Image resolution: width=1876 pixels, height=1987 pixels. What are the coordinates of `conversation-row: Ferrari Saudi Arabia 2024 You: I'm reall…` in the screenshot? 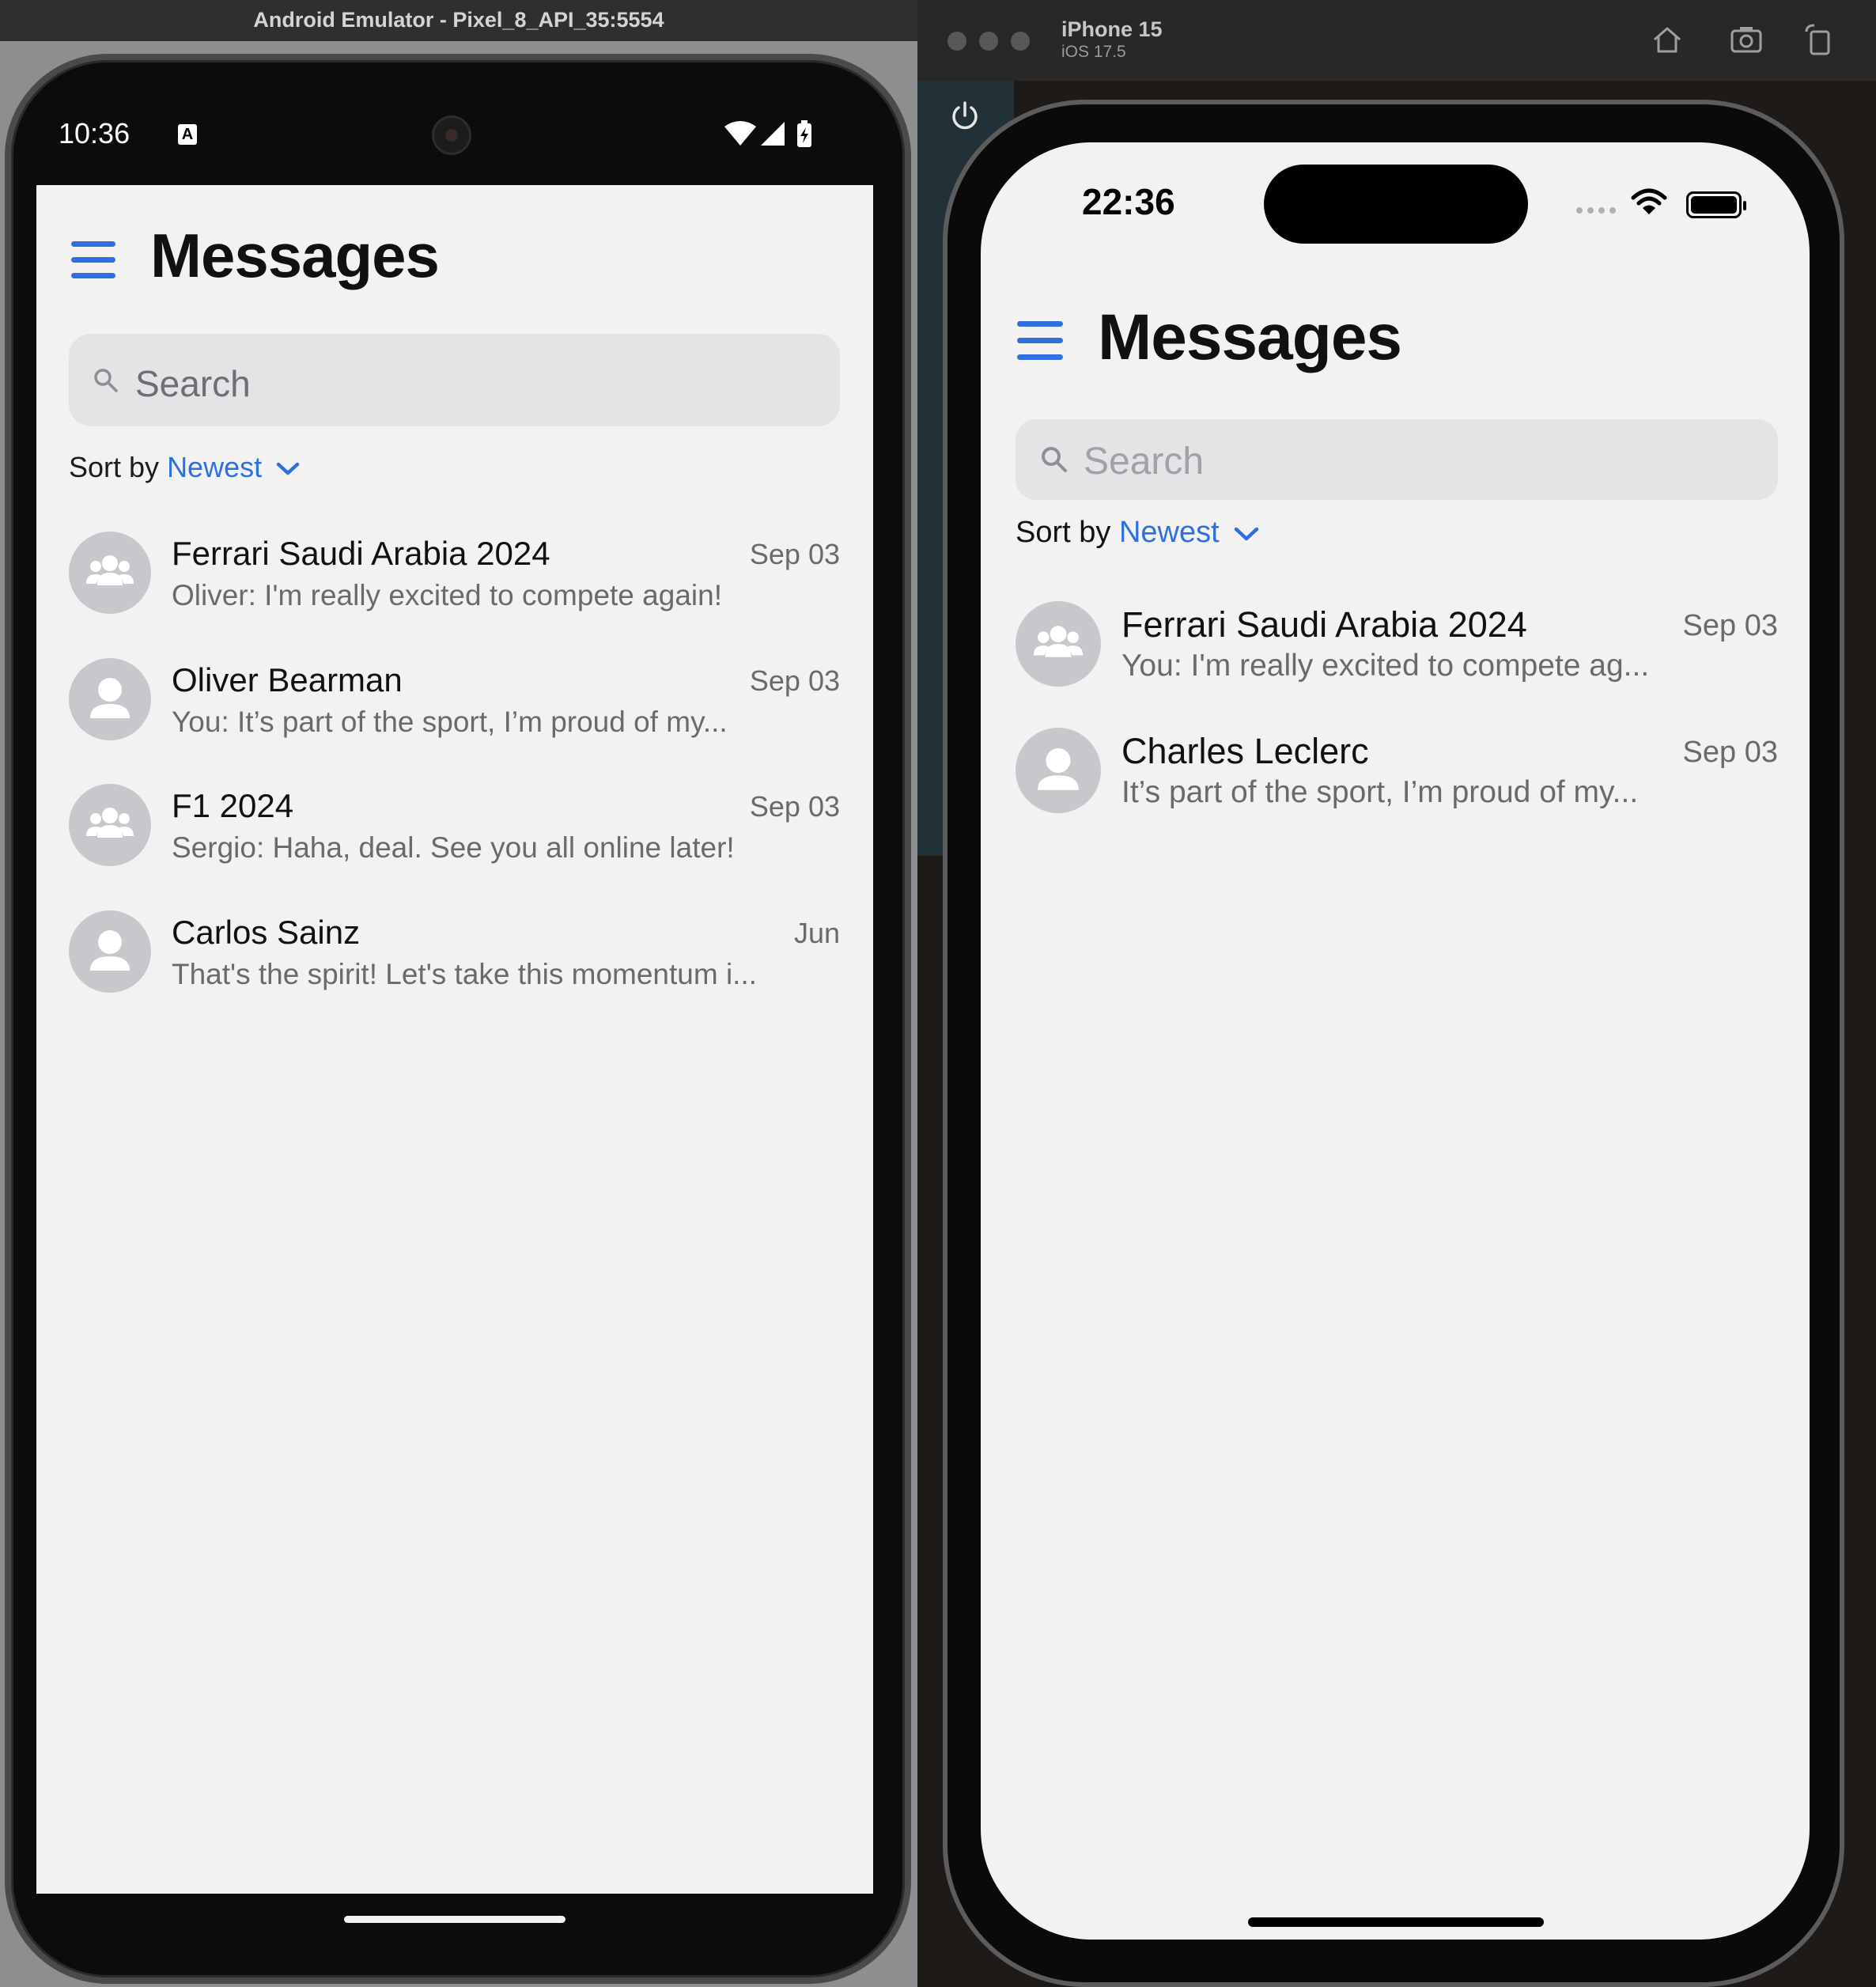 It's located at (1397, 648).